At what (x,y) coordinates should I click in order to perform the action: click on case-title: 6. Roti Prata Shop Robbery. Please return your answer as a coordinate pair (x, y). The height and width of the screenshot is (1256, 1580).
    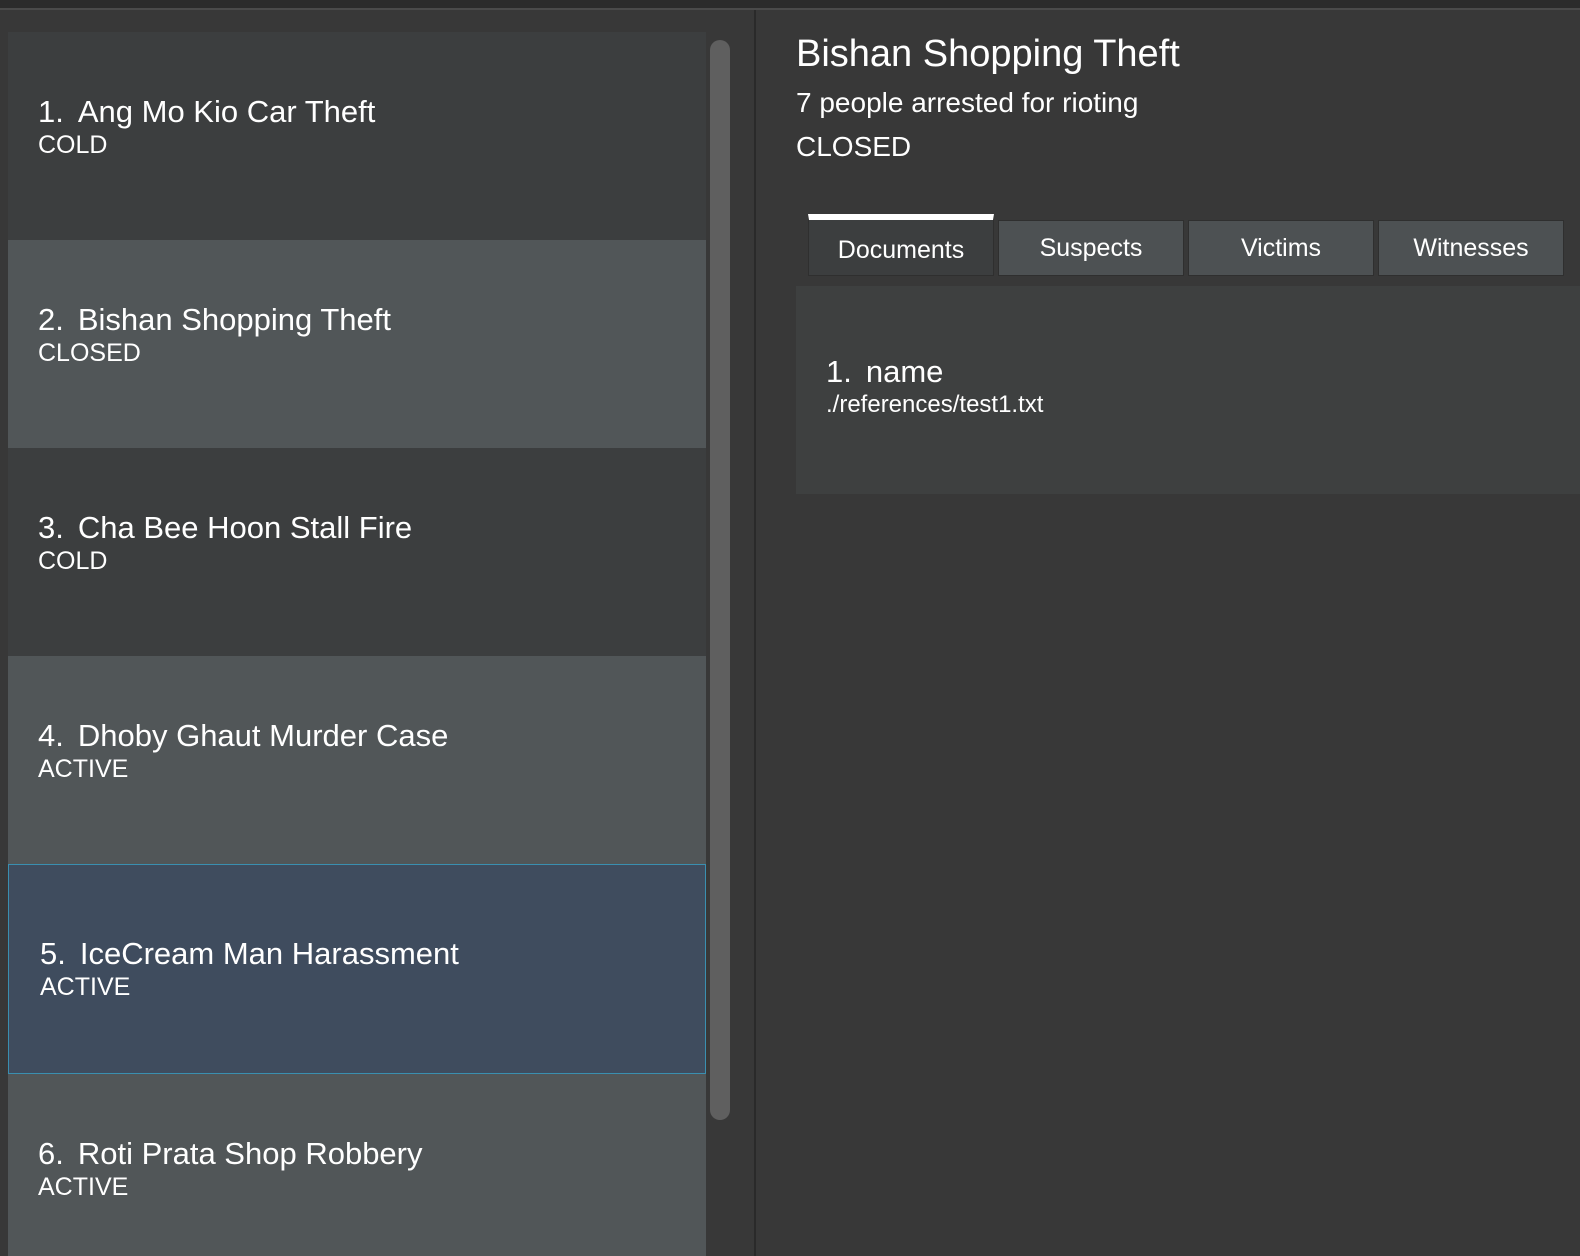
    Looking at the image, I should click on (372, 1154).